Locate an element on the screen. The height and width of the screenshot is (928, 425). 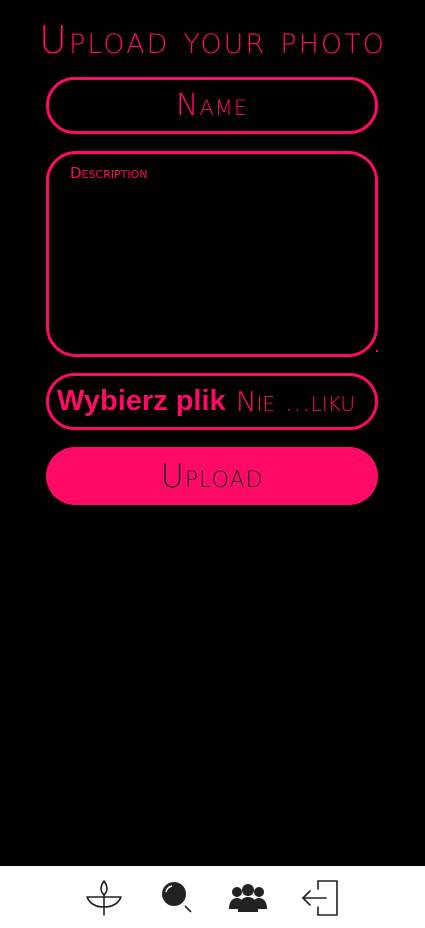
name-input: Name is located at coordinates (212, 105).